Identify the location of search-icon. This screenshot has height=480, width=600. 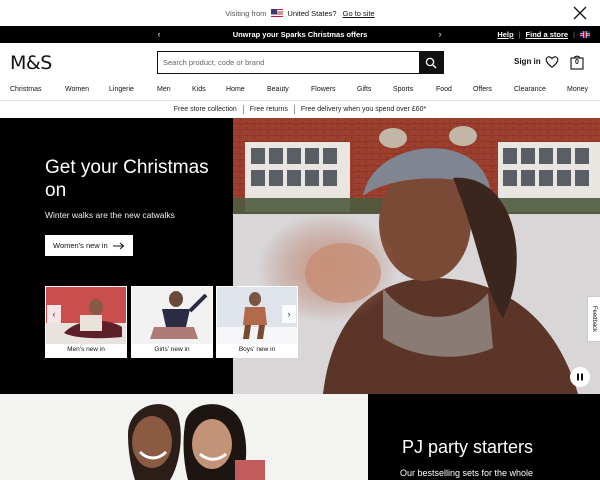
(431, 62).